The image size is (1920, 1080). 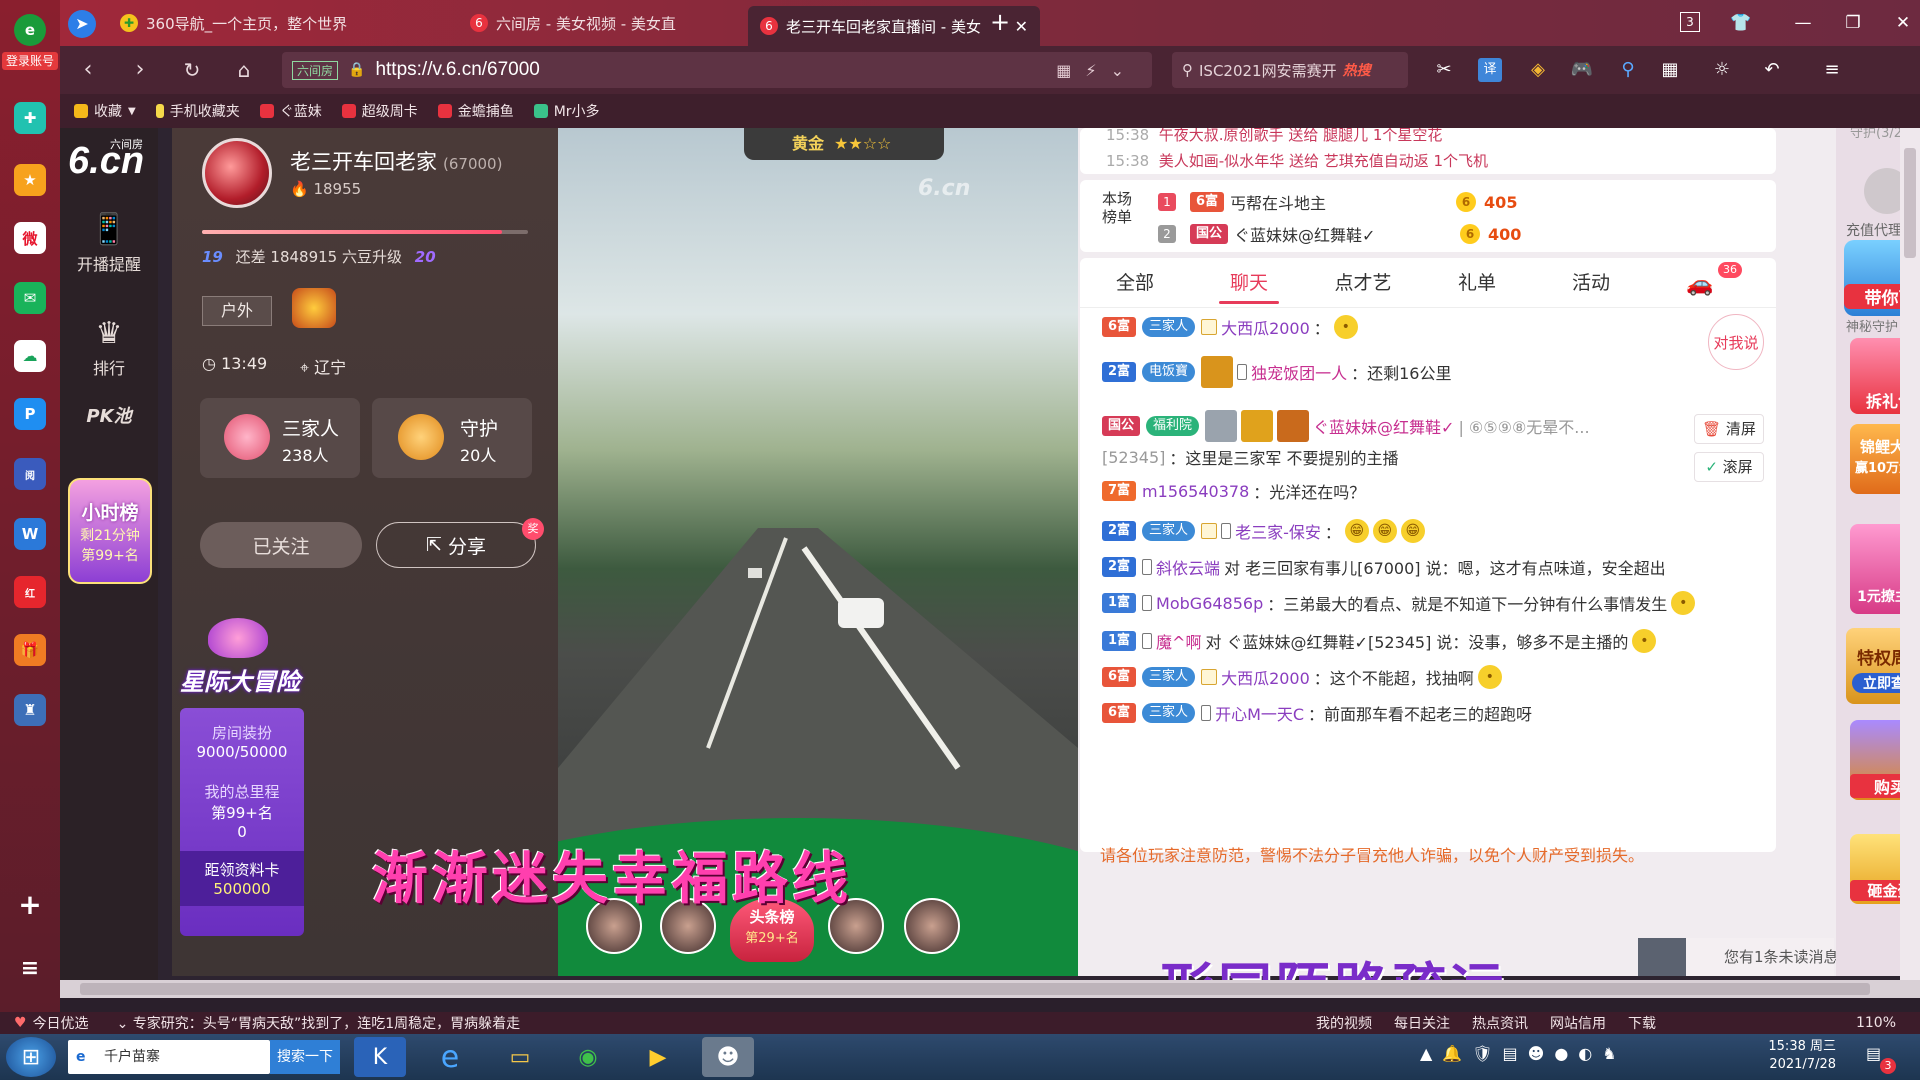 What do you see at coordinates (1097, 70) in the screenshot?
I see `url-tools-icon: ▦⚡⌄` at bounding box center [1097, 70].